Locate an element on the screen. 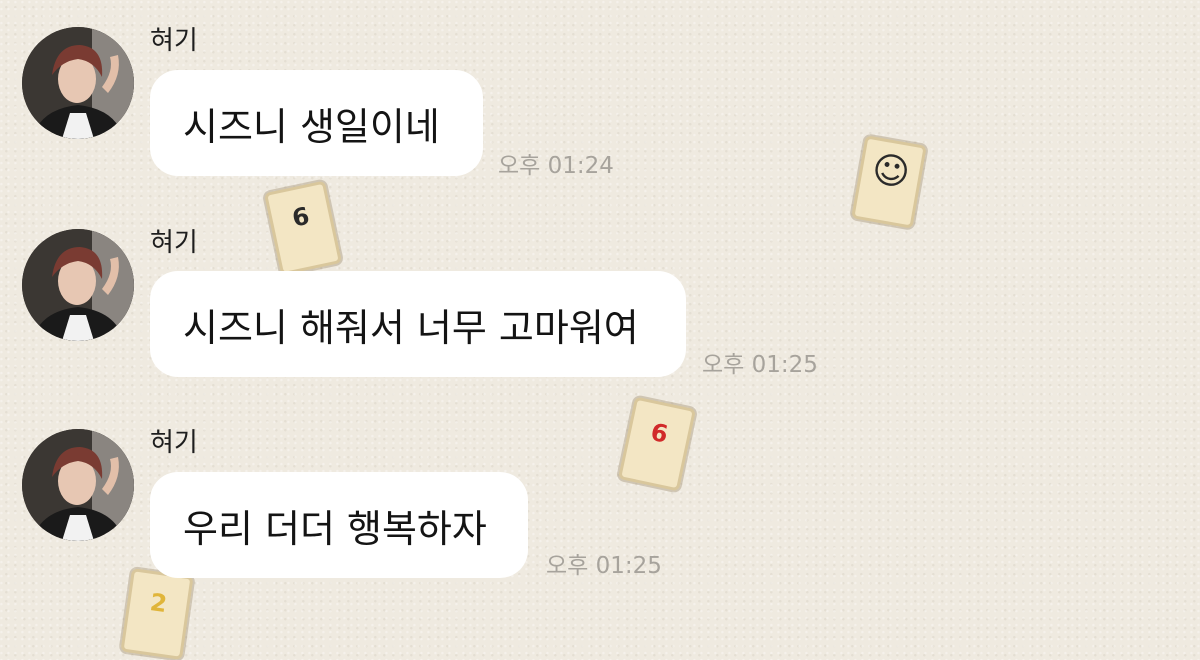 This screenshot has height=660, width=1200. message-bubble: 시즈니 해줘서 너무 고마워여 is located at coordinates (418, 324).